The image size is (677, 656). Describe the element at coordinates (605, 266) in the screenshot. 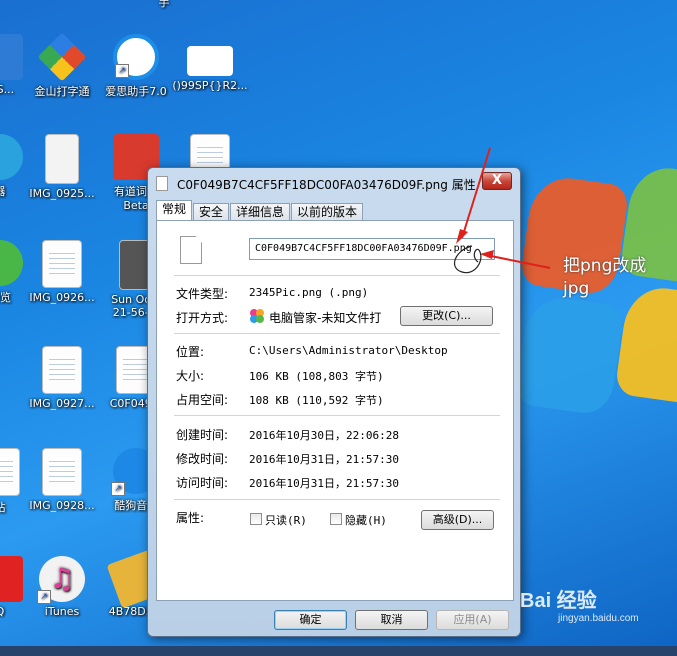

I see `annotation-line-1: 把png改成` at that location.